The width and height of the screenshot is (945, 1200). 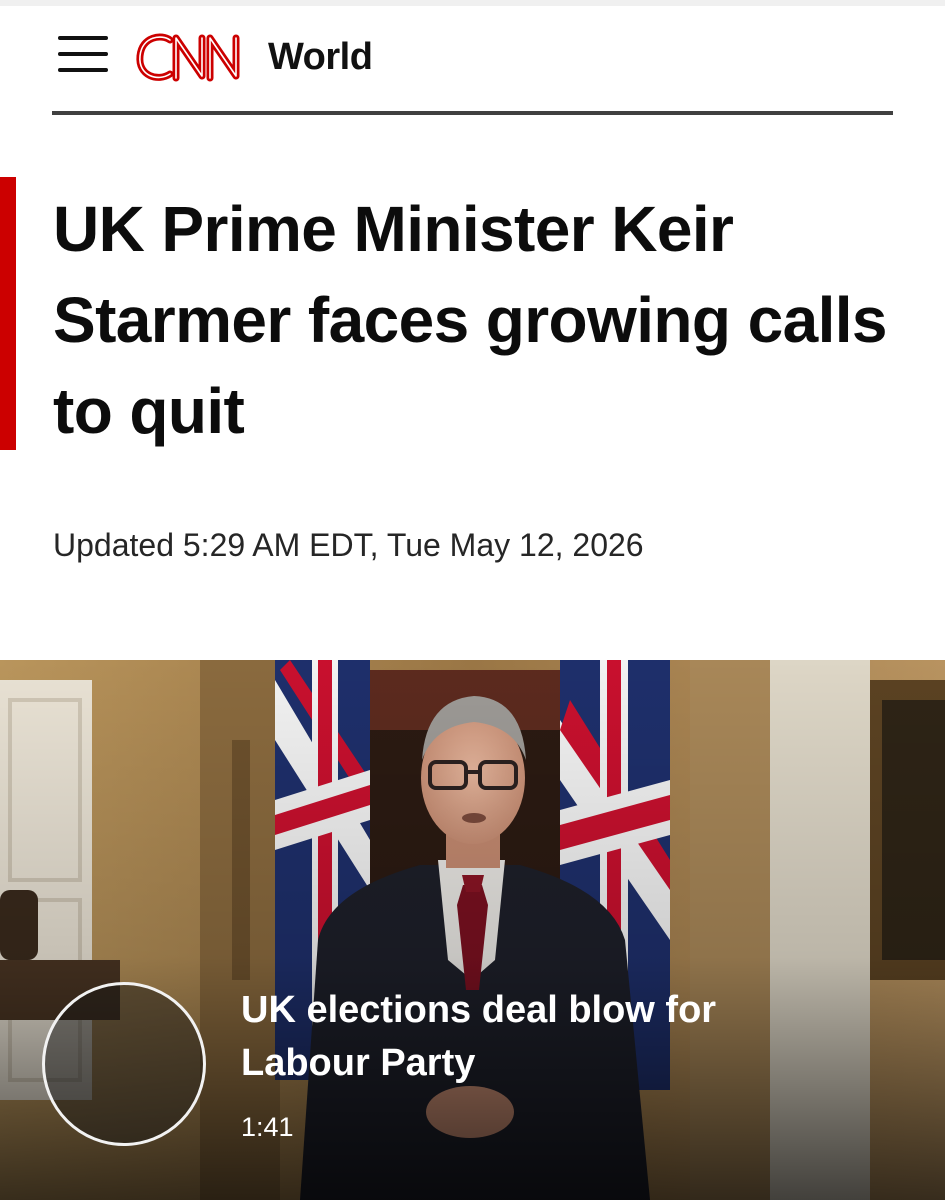 I want to click on play-button, so click(x=124, y=1064).